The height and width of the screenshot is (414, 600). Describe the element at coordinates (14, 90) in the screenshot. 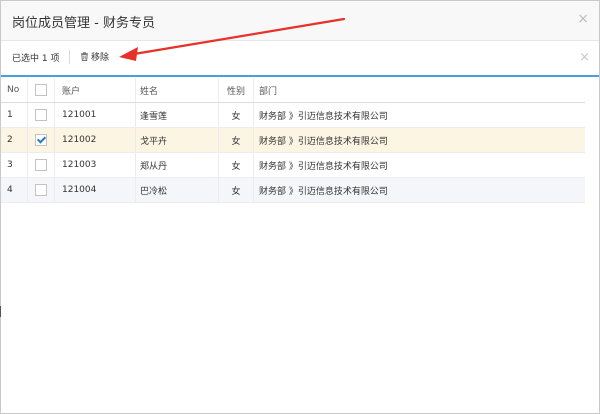

I see `column-header-no: No` at that location.